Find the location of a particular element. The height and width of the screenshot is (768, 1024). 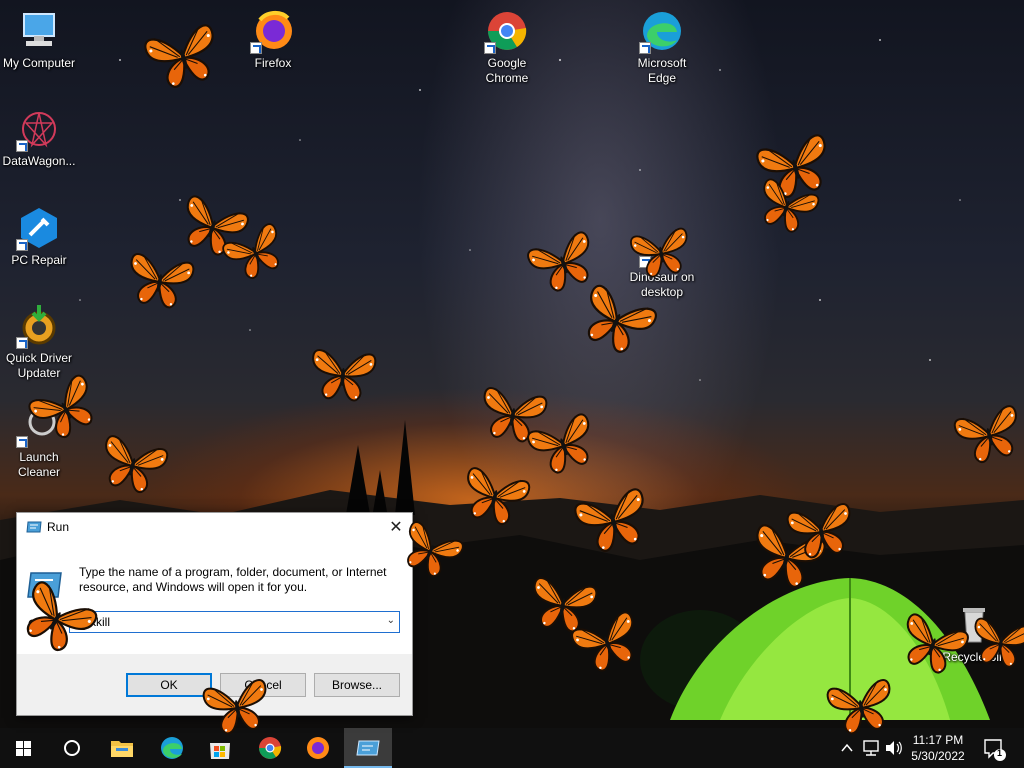

cortana-button is located at coordinates (72, 748).